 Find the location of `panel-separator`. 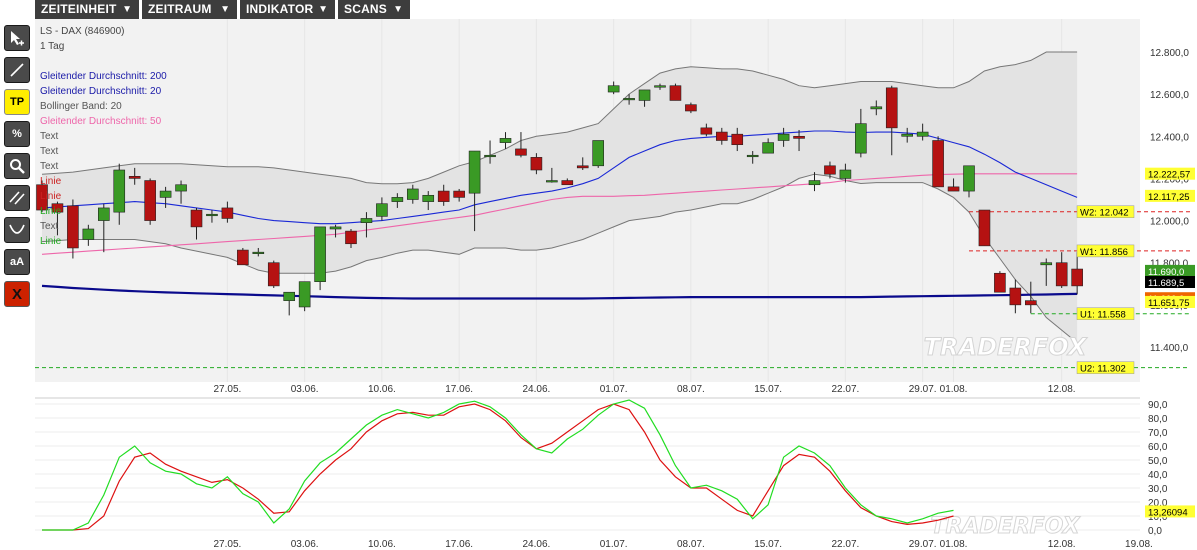

panel-separator is located at coordinates (587, 393).